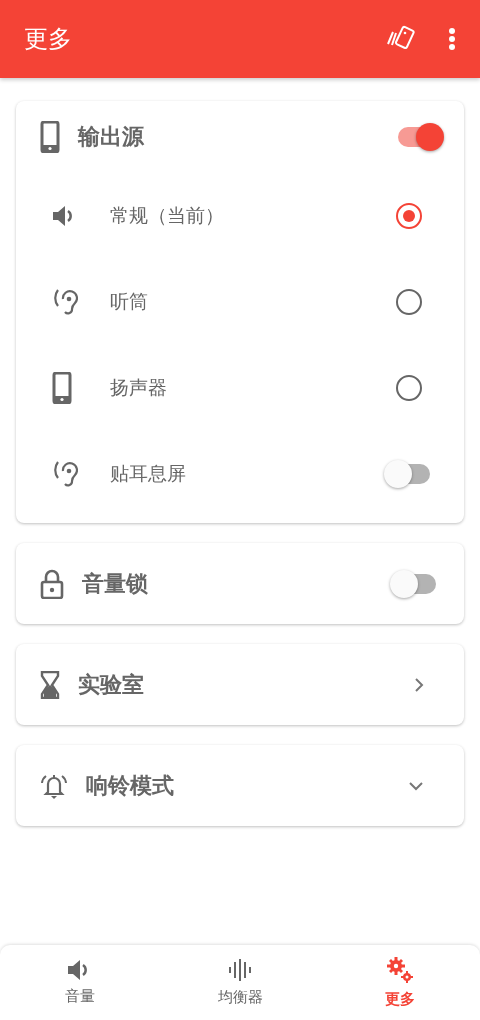 The width and height of the screenshot is (480, 1020). What do you see at coordinates (419, 684) in the screenshot?
I see `chevron-right-icon` at bounding box center [419, 684].